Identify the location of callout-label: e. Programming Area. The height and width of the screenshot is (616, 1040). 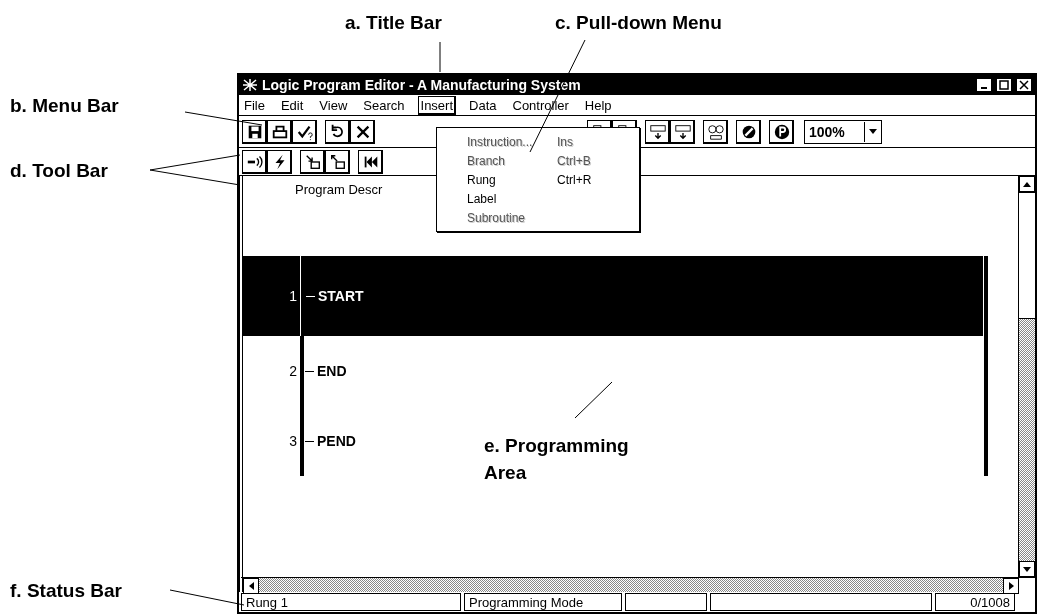
(557, 459).